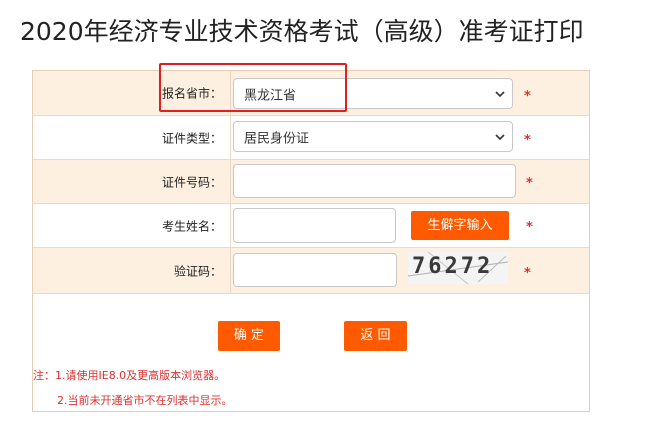 The width and height of the screenshot is (648, 440). Describe the element at coordinates (145, 400) in the screenshot. I see `note-line-2: 2.当前未开通省市不在列表中显示。` at that location.